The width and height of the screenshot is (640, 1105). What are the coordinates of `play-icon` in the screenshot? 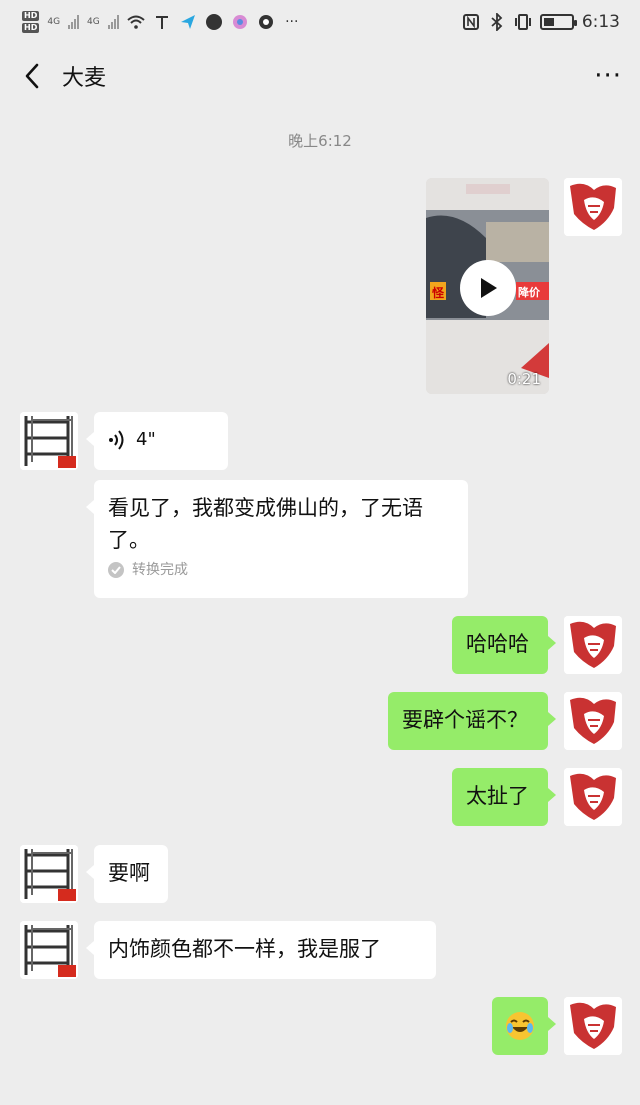 It's located at (489, 288).